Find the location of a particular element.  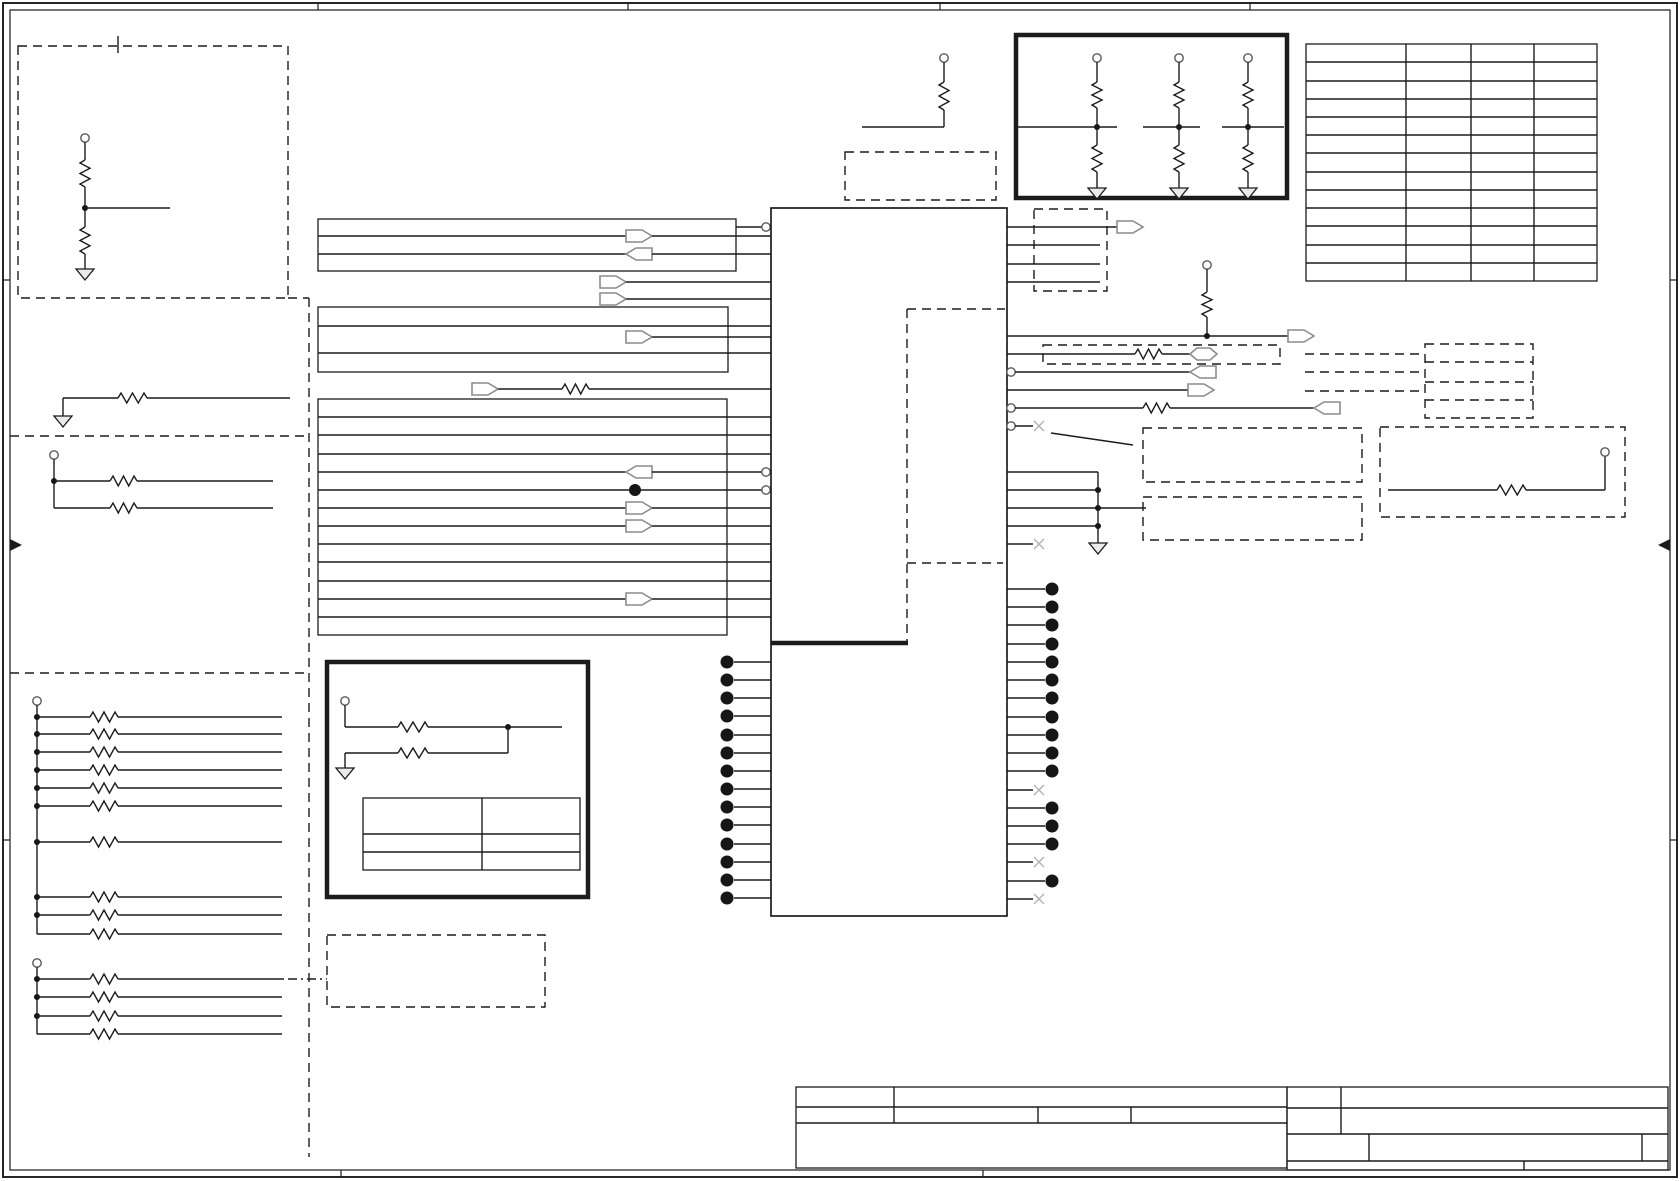

pin-group-box-a is located at coordinates (544, 245).